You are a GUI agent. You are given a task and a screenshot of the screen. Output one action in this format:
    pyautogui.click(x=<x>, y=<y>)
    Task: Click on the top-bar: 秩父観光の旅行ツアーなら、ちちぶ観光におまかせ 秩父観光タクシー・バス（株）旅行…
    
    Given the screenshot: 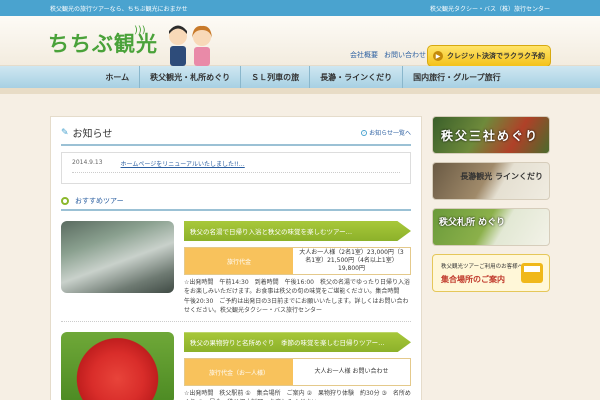 What is the action you would take?
    pyautogui.click(x=300, y=8)
    